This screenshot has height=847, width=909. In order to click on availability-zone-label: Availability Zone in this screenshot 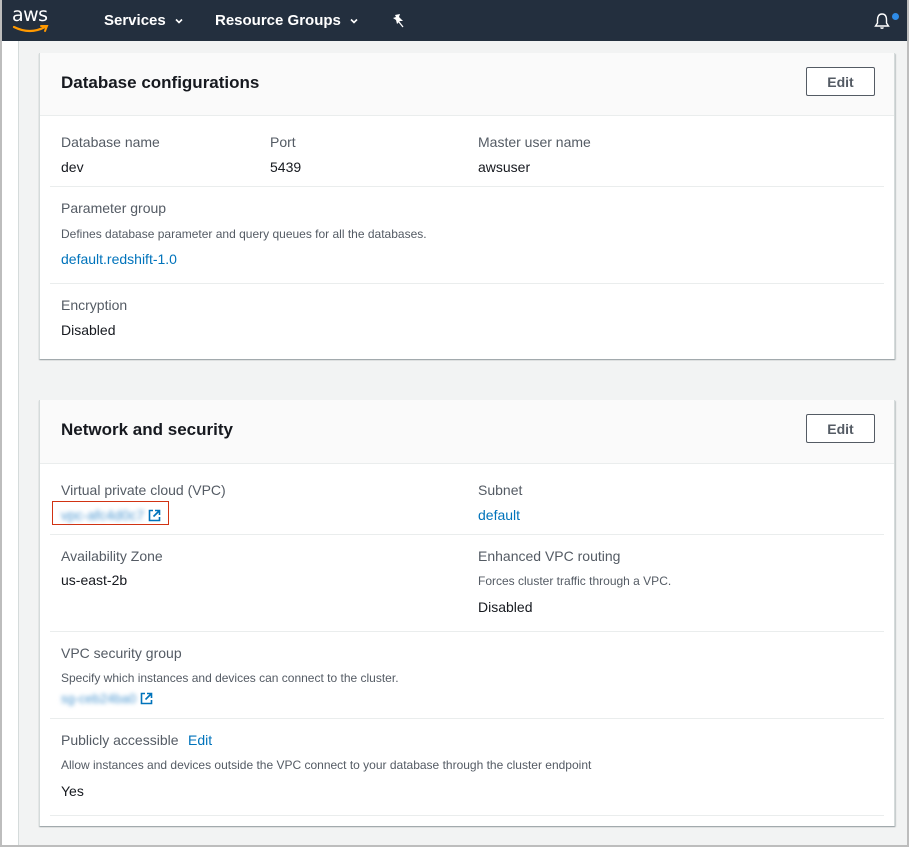, I will do `click(112, 556)`.